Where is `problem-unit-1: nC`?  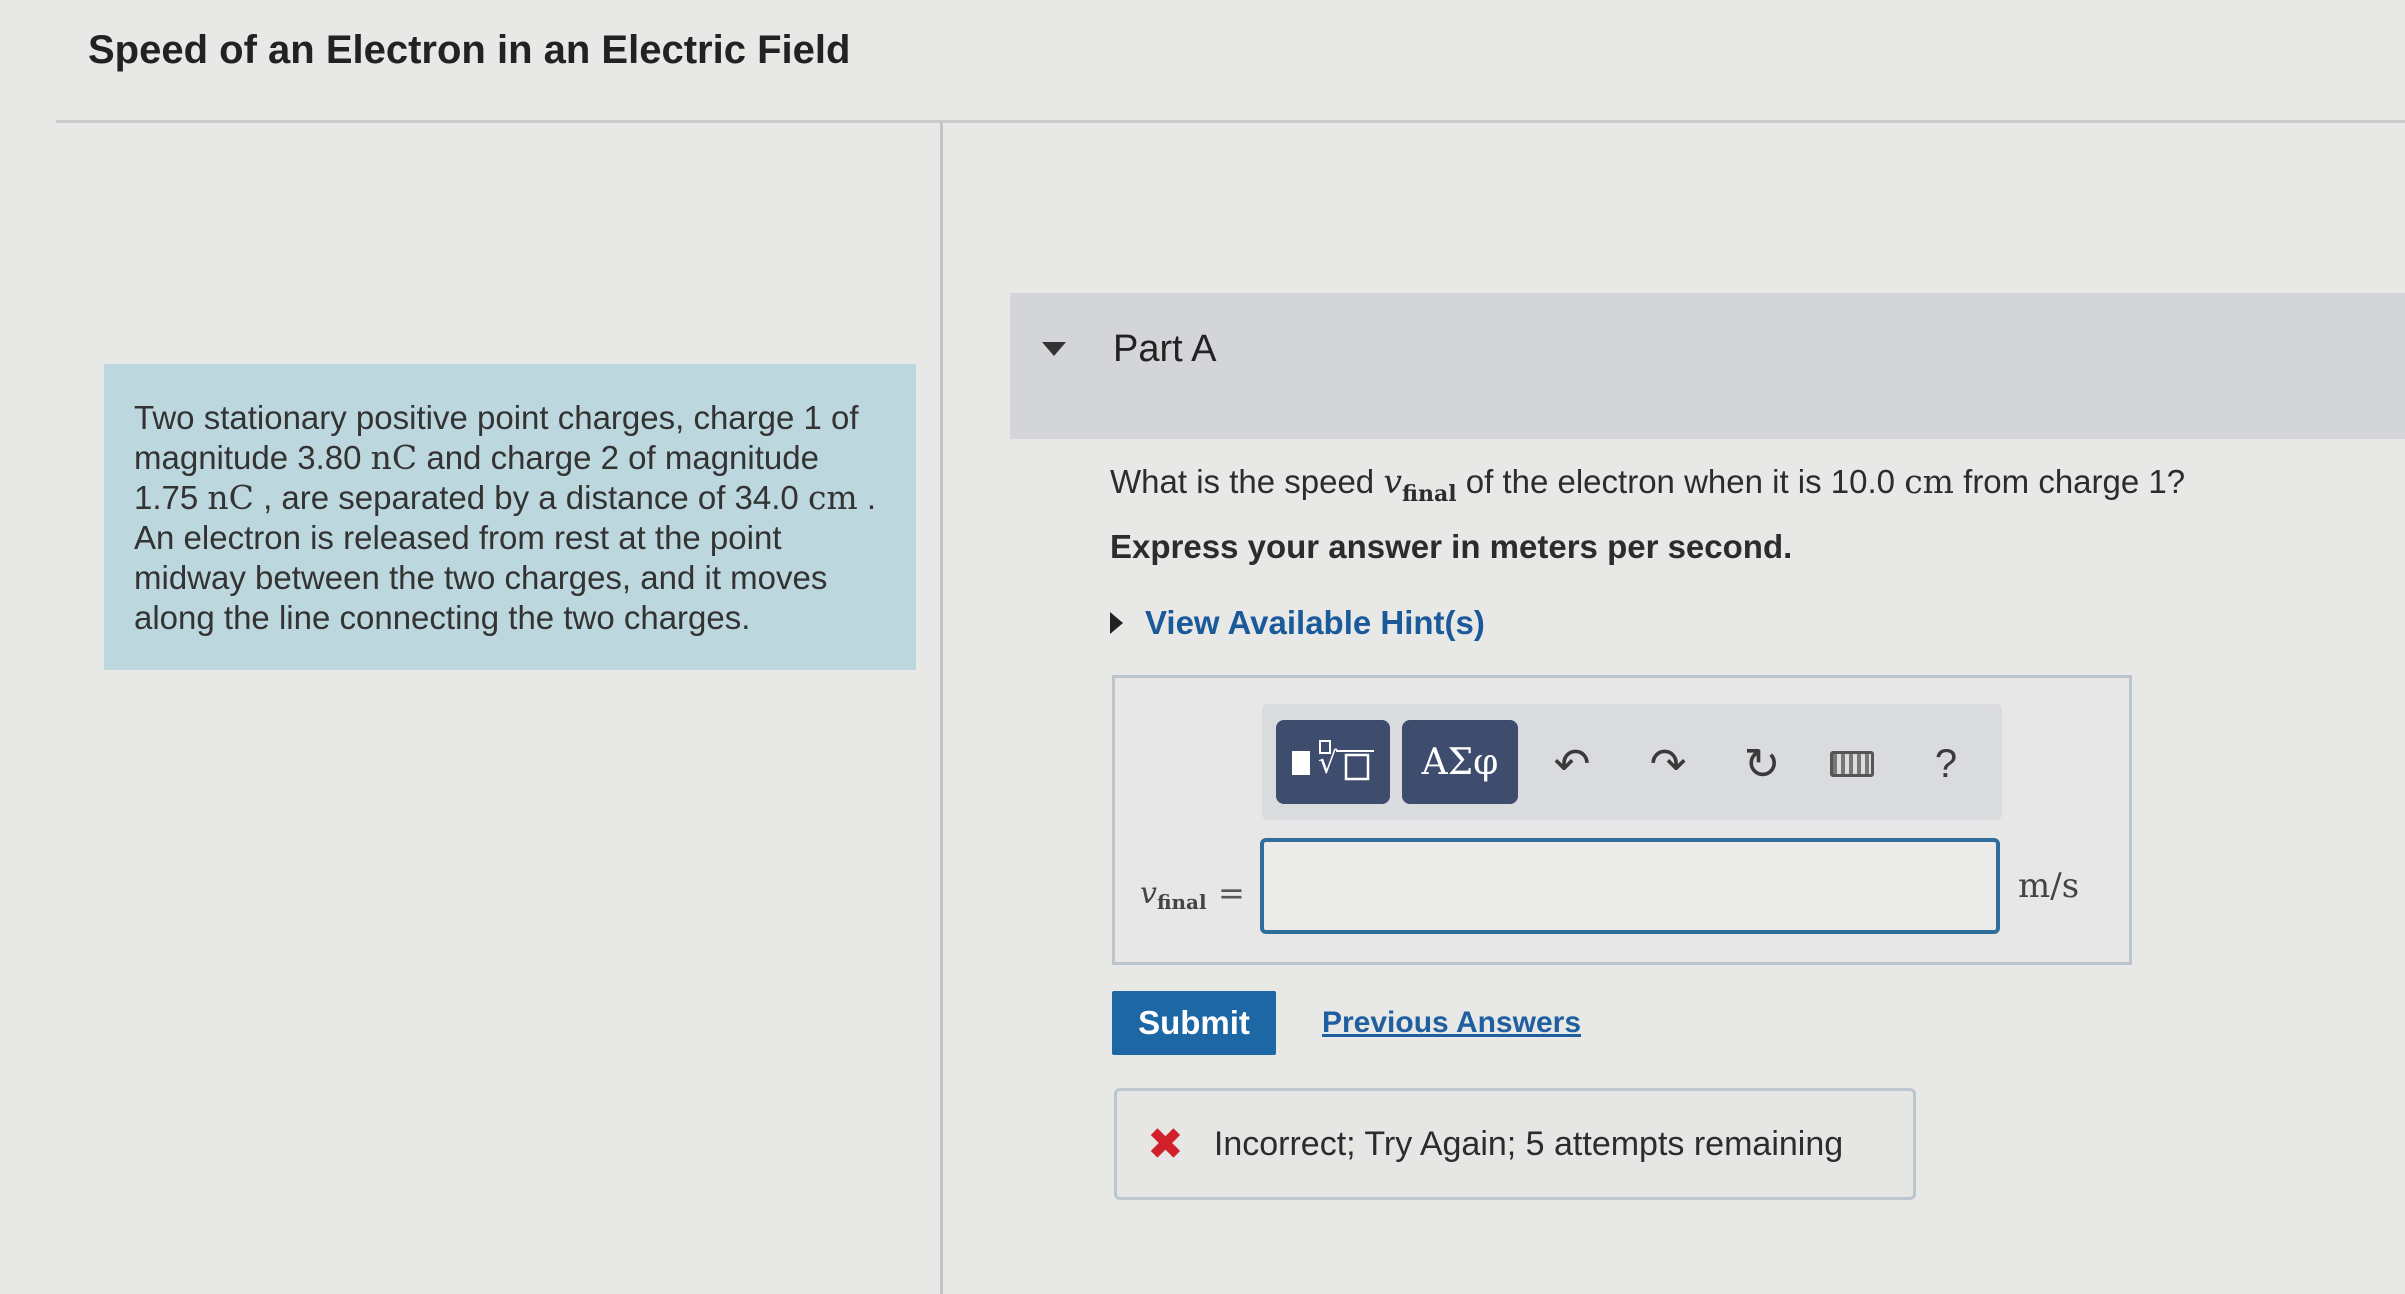 problem-unit-1: nC is located at coordinates (394, 457).